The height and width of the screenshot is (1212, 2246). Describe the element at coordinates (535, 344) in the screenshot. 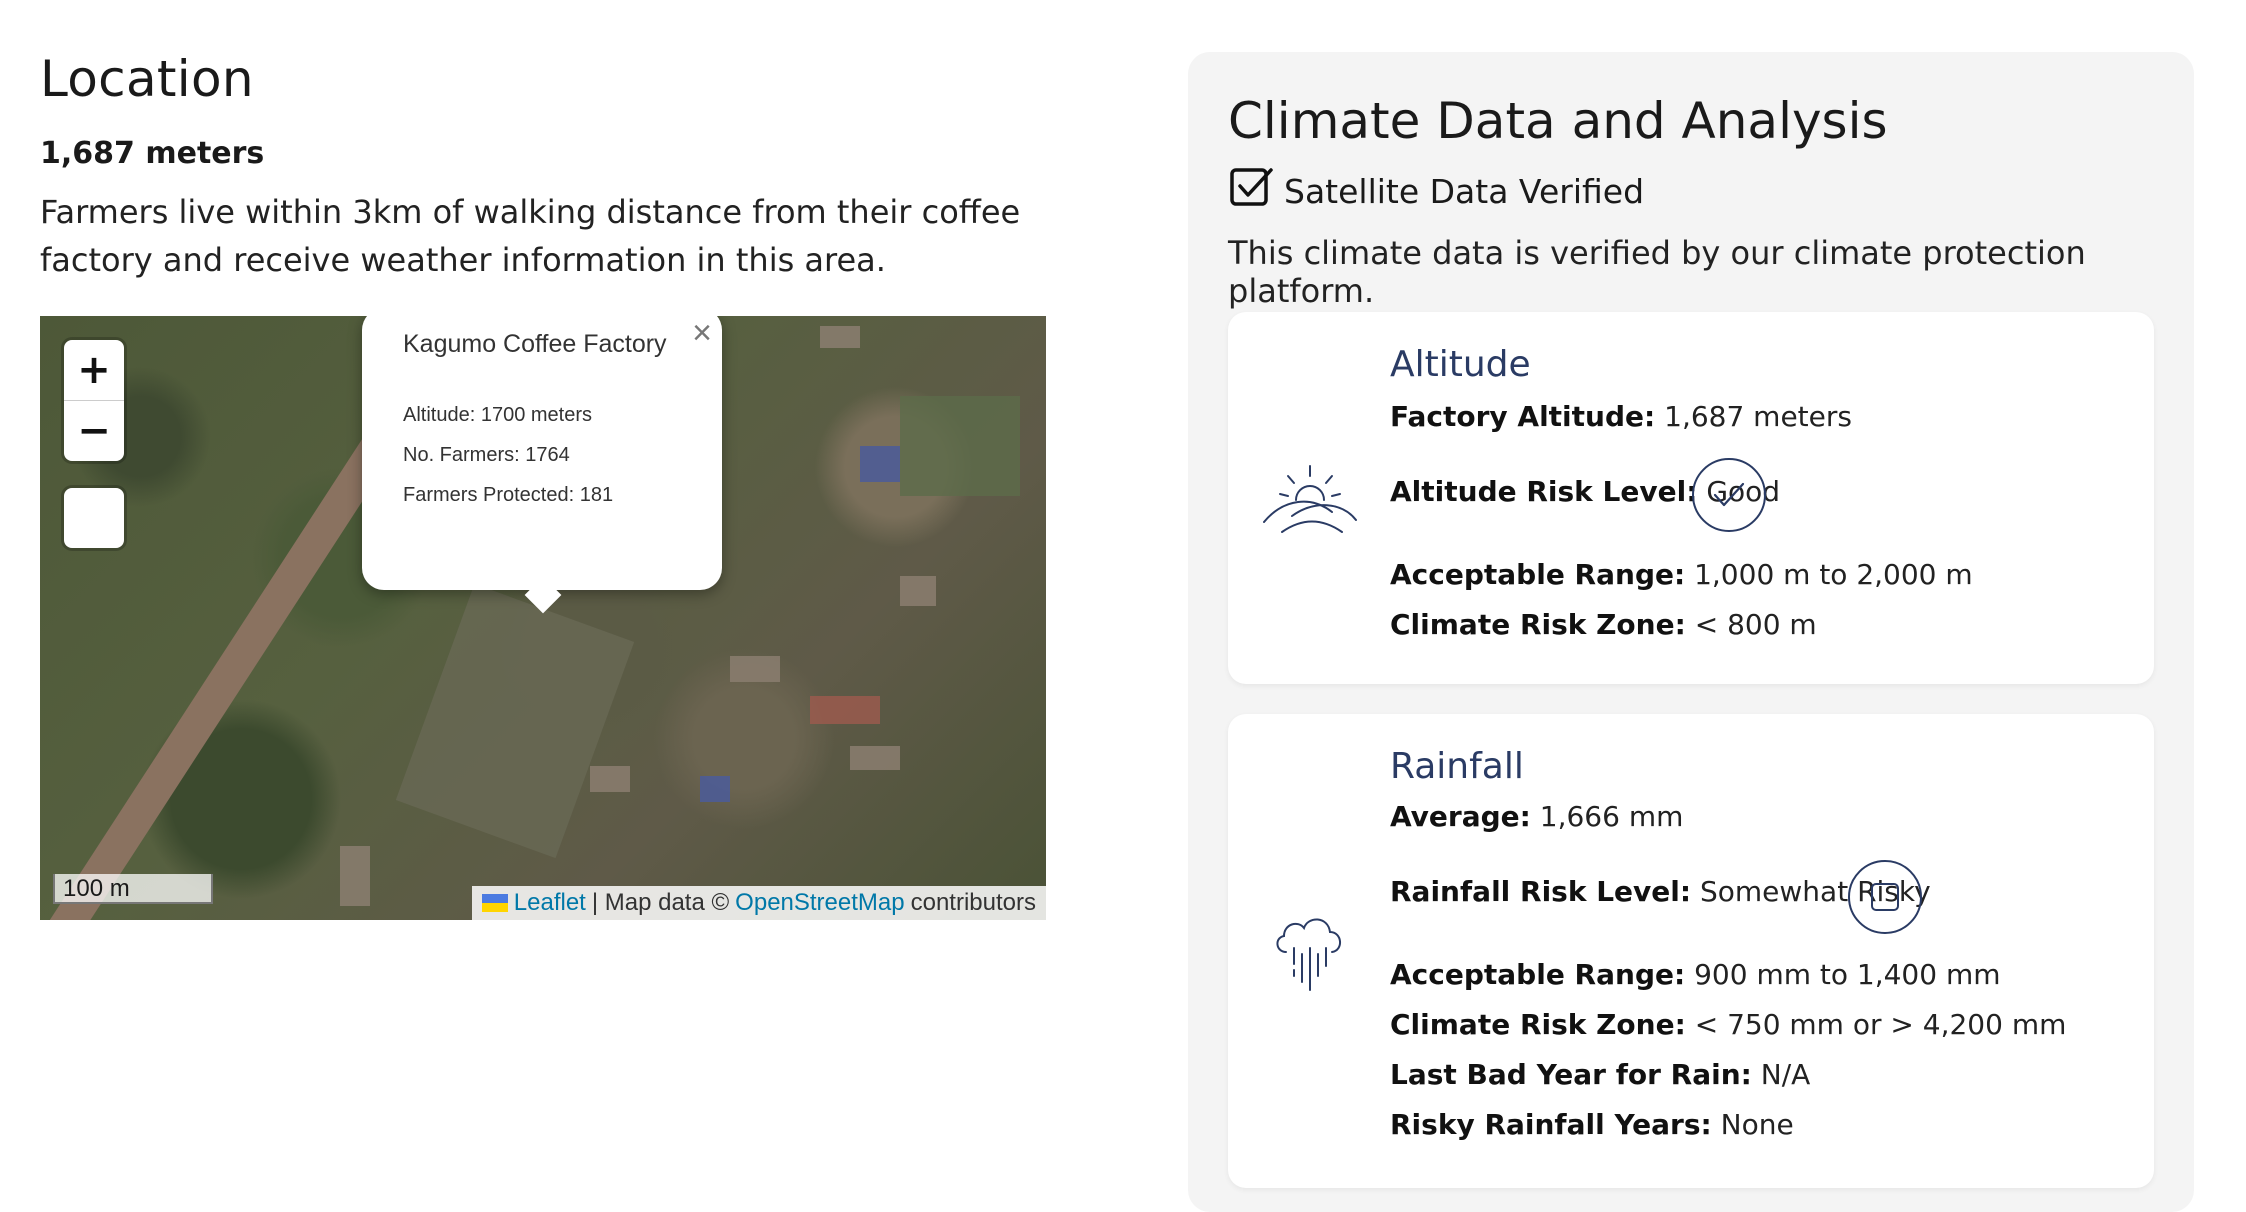

I see `popup-title: Kagumo Coffee Factory` at that location.